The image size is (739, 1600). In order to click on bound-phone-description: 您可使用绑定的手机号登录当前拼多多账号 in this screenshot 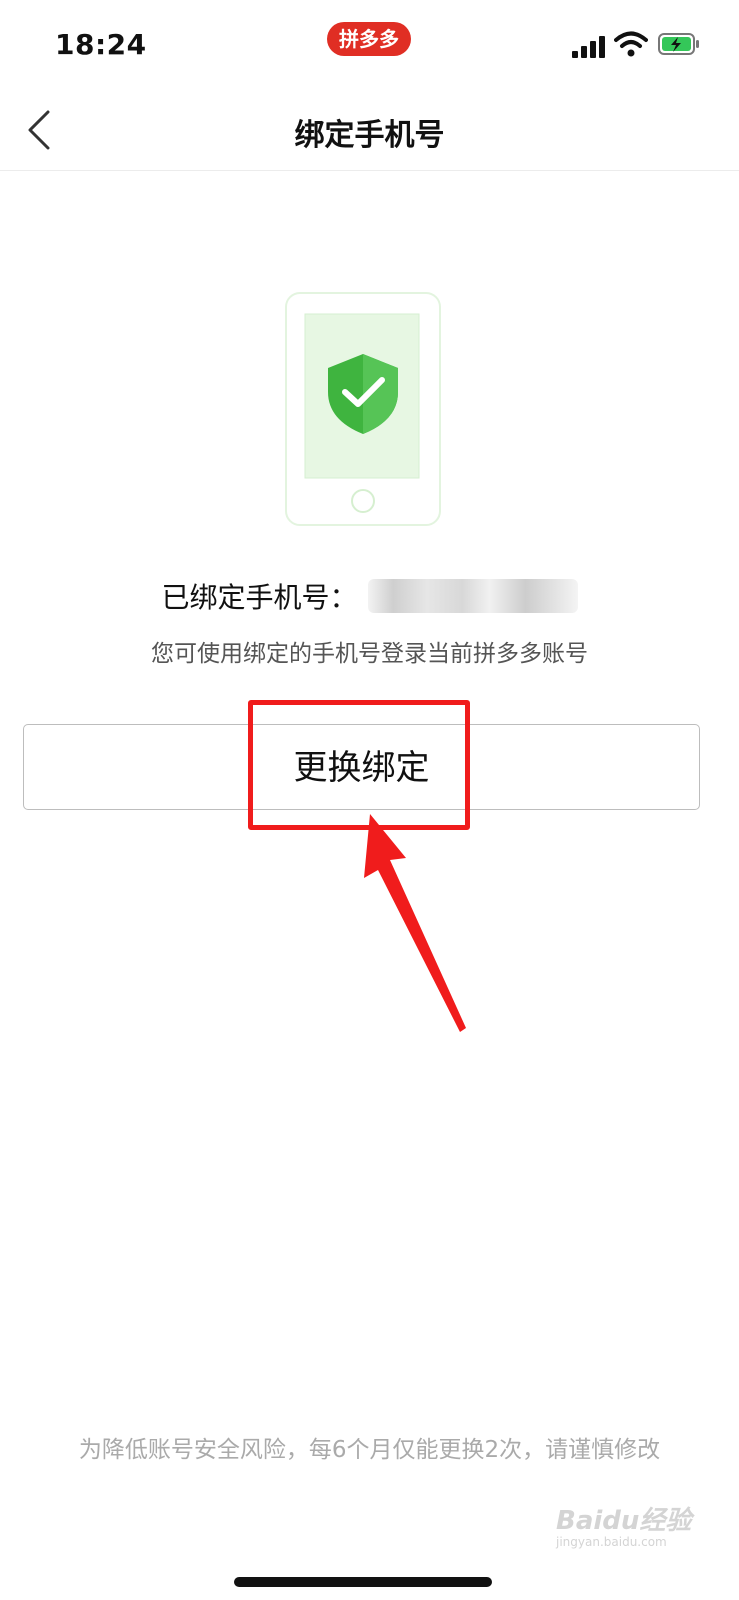, I will do `click(369, 654)`.